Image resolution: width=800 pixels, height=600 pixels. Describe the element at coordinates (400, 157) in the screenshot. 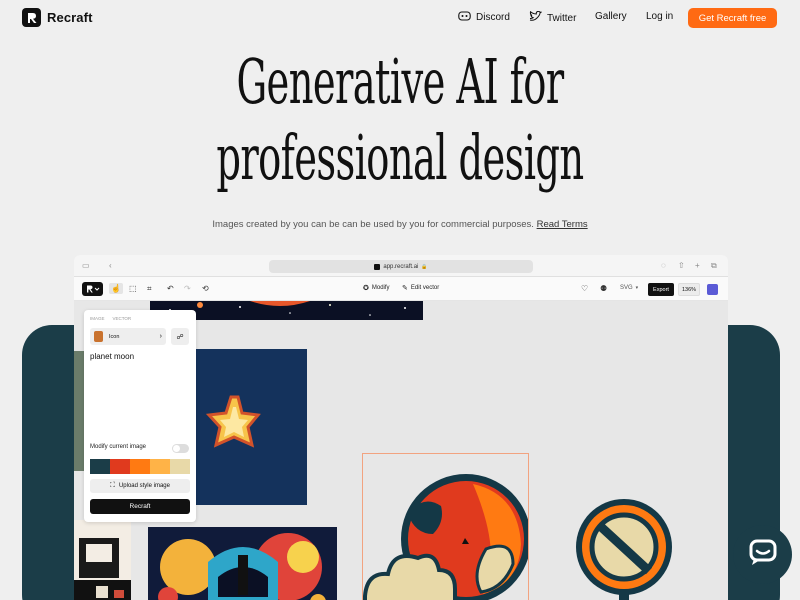

I see `hero-title-line-2: professional design` at that location.